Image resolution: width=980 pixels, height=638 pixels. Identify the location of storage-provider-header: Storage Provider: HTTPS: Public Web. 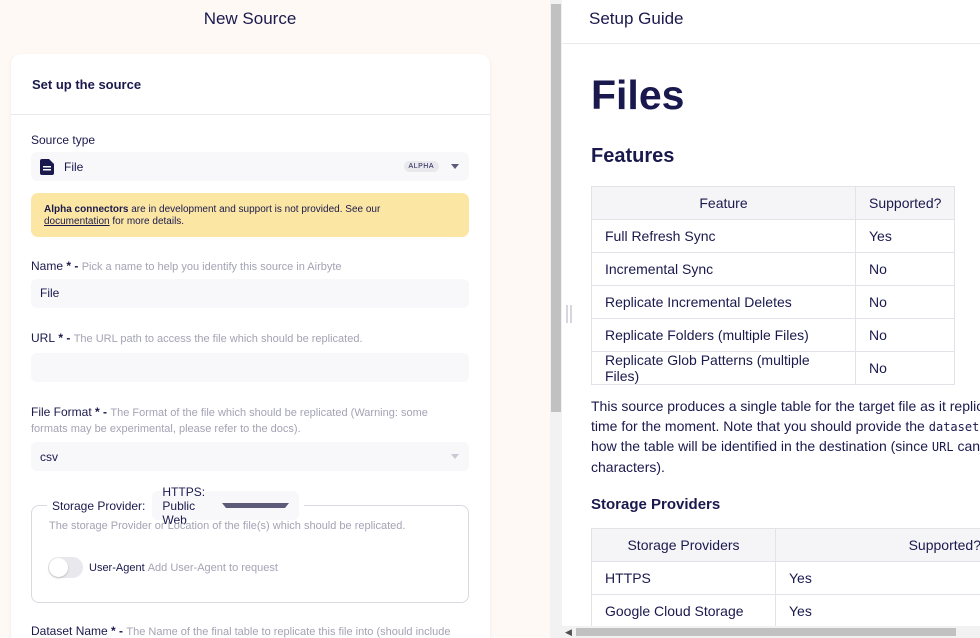
(176, 506).